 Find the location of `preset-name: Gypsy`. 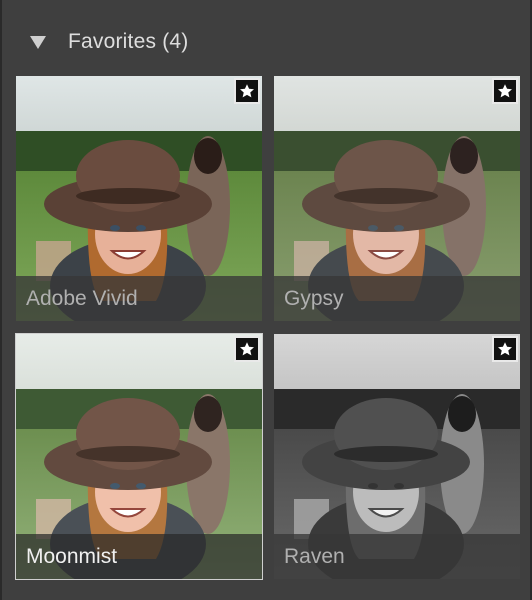

preset-name: Gypsy is located at coordinates (397, 298).